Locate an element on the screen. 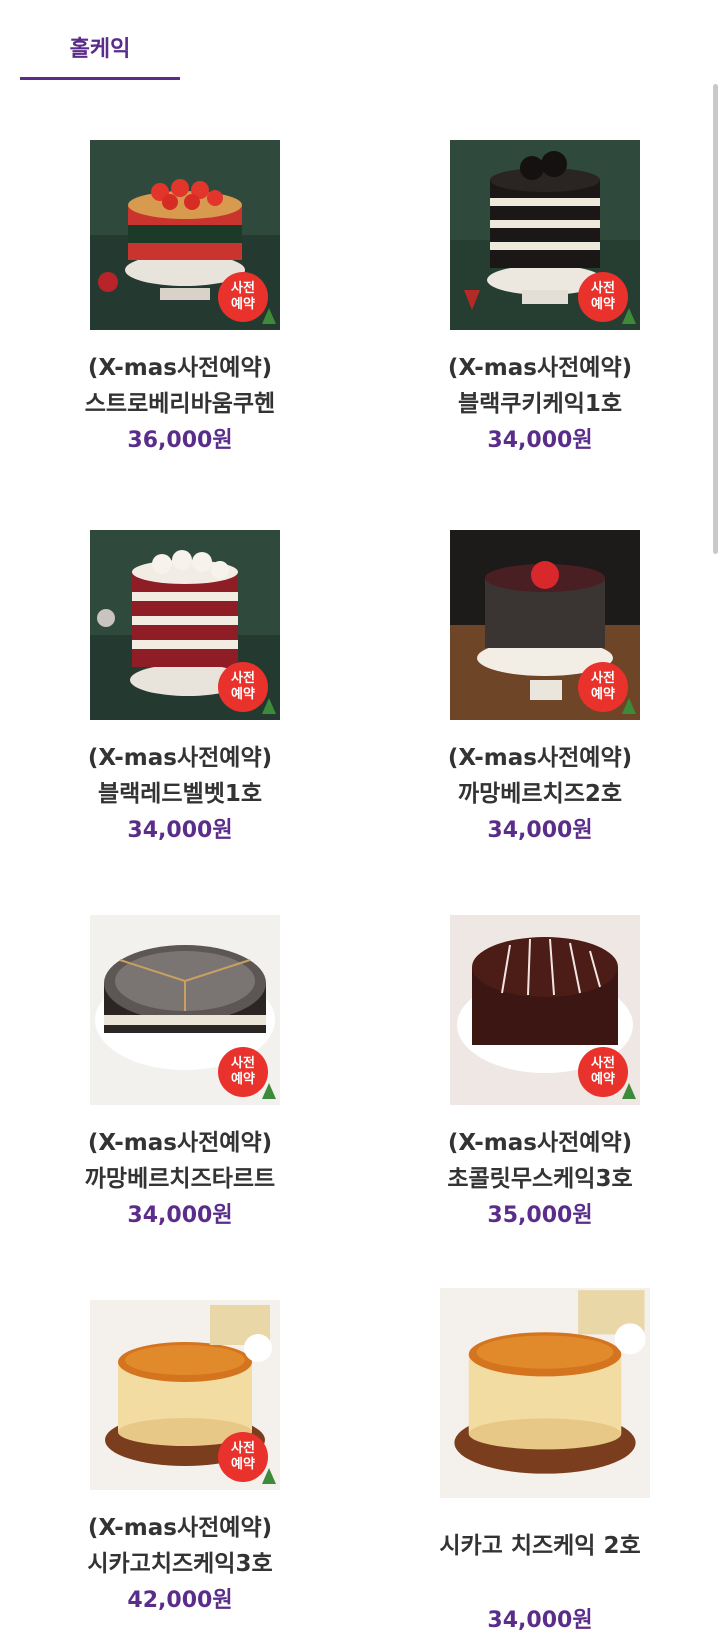 This screenshot has height=1652, width=720. product-name: (X-mas사전예약) 까망베르치즈타르트 is located at coordinates (180, 1161).